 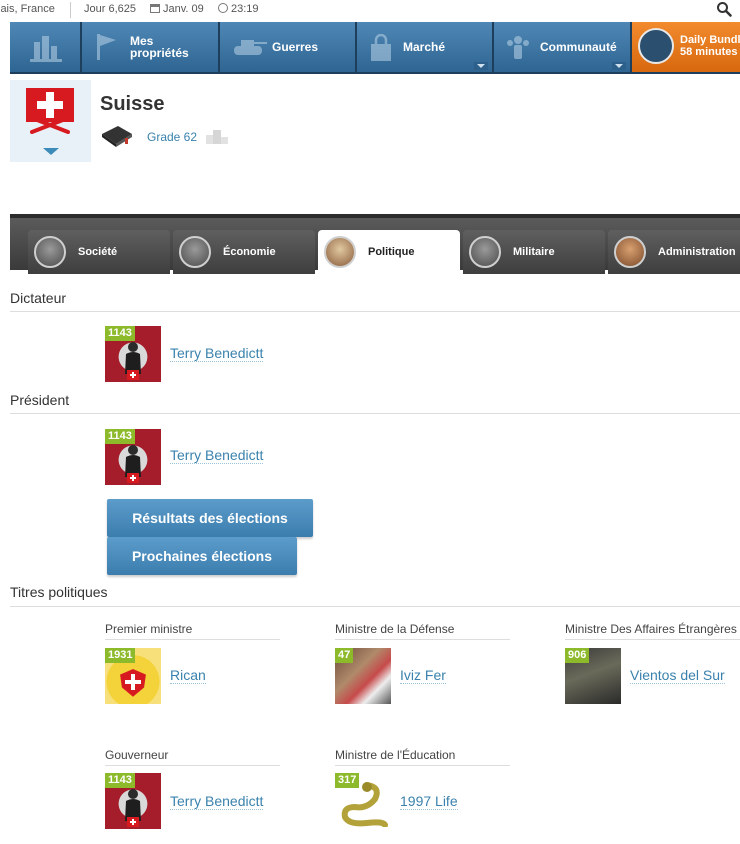 What do you see at coordinates (202, 556) in the screenshot?
I see `next-elections-button: Prochaines élections` at bounding box center [202, 556].